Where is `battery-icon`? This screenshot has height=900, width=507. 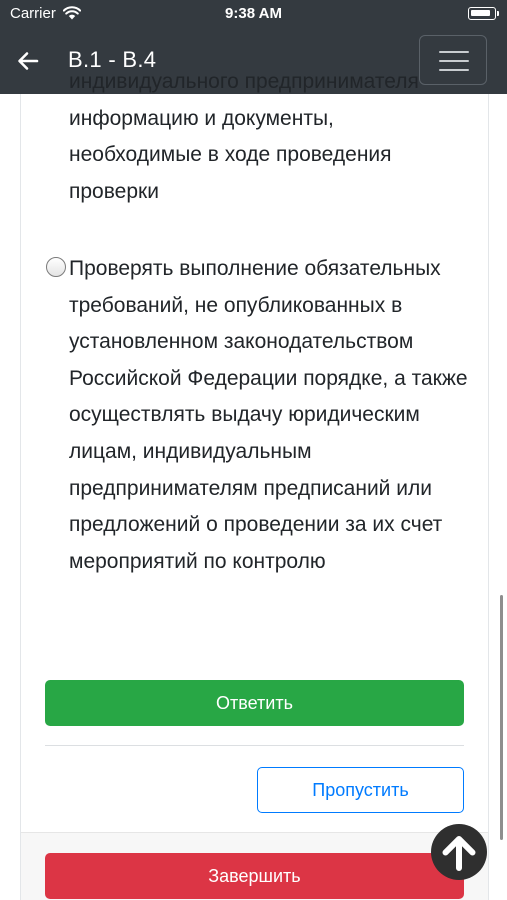 battery-icon is located at coordinates (483, 13).